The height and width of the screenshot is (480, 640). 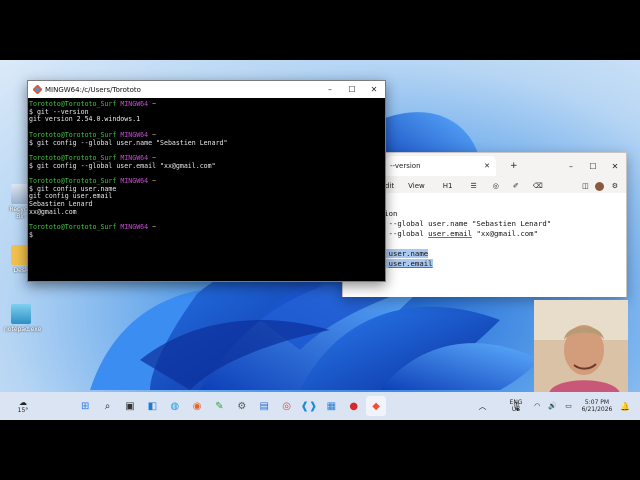 I want to click on terminal-line: Sebastien Lenard, so click(x=61, y=204).